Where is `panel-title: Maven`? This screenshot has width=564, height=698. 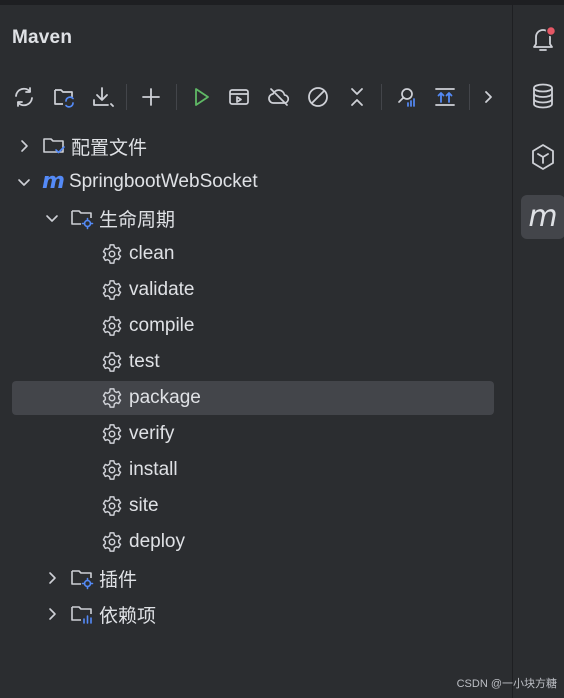 panel-title: Maven is located at coordinates (42, 37).